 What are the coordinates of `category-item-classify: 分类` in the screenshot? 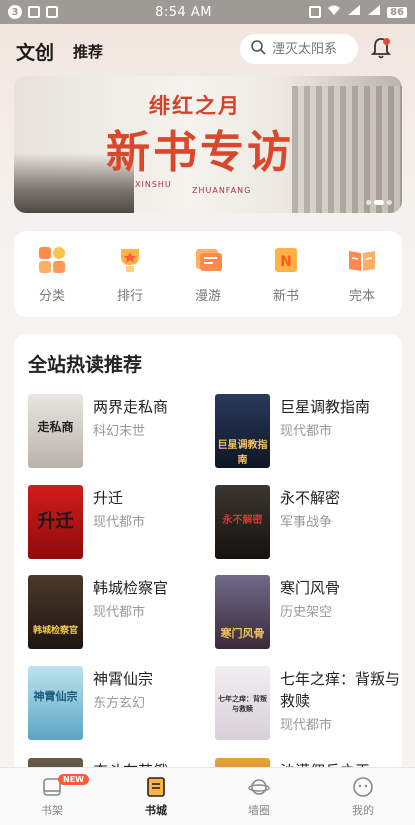 It's located at (52, 274).